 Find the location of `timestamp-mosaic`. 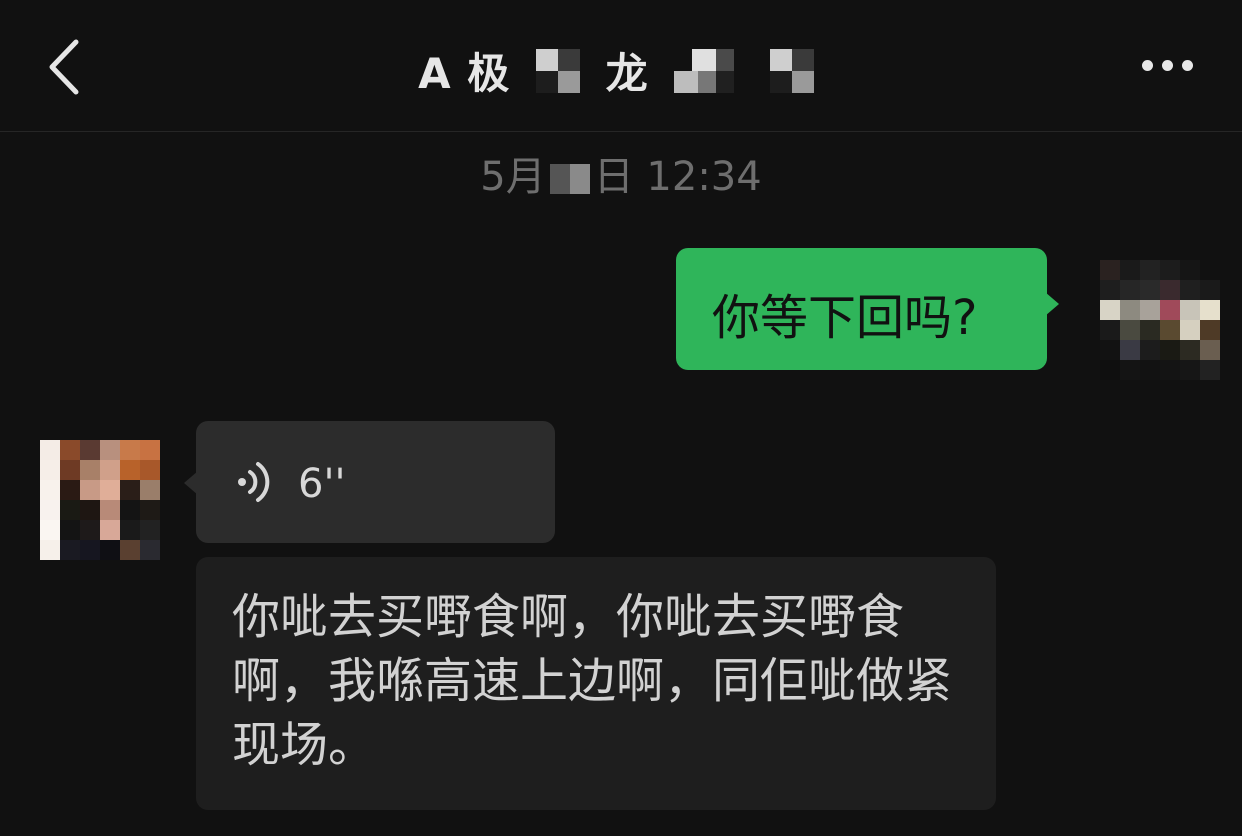

timestamp-mosaic is located at coordinates (569, 179).